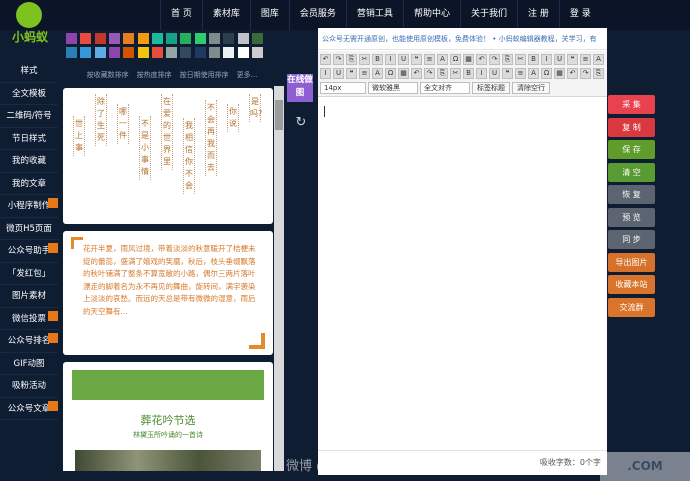  Describe the element at coordinates (631, 262) in the screenshot. I see `action-button: 导出图片` at that location.